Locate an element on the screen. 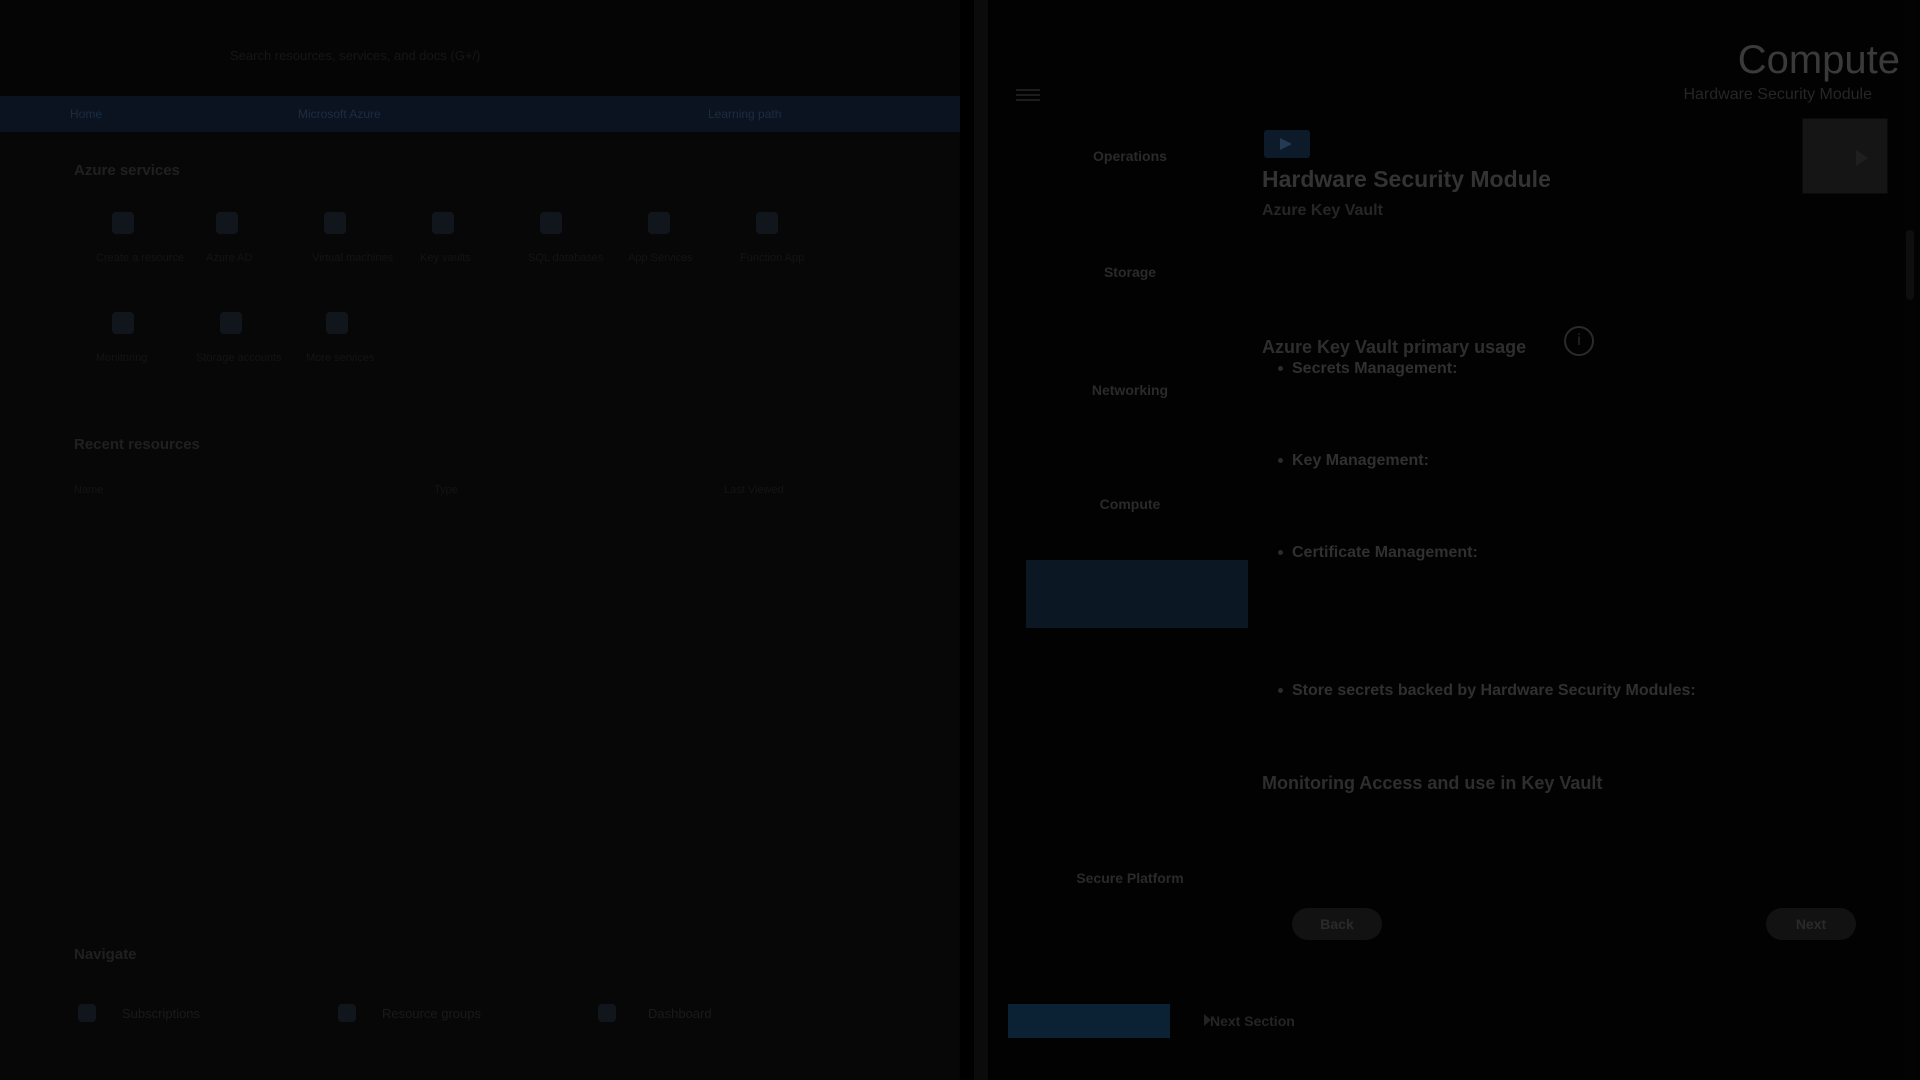 The height and width of the screenshot is (1080, 1920). navigate-dashboard-link: Dashboard is located at coordinates (680, 1013).